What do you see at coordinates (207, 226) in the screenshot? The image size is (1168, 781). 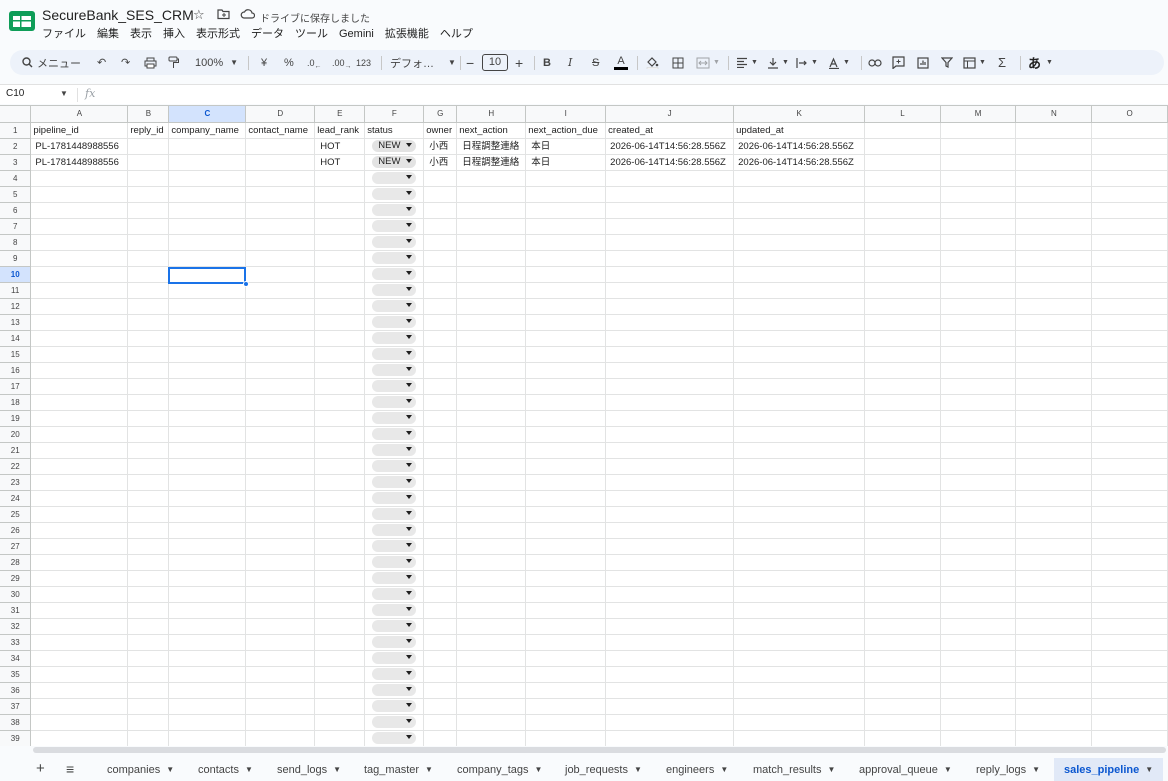 I see `cell-c7` at bounding box center [207, 226].